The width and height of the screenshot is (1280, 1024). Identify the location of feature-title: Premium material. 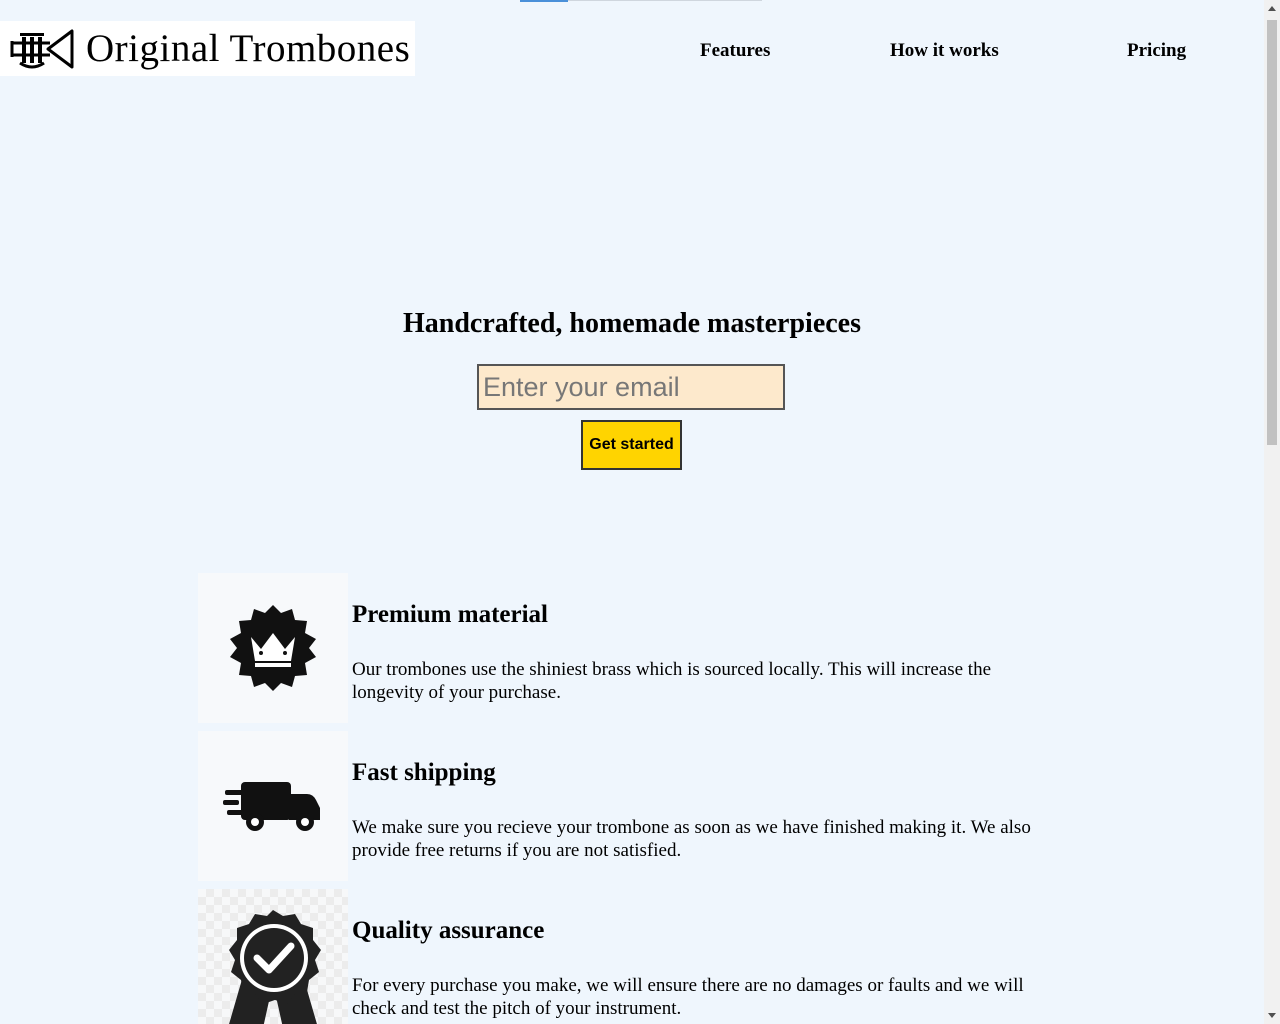
(450, 614).